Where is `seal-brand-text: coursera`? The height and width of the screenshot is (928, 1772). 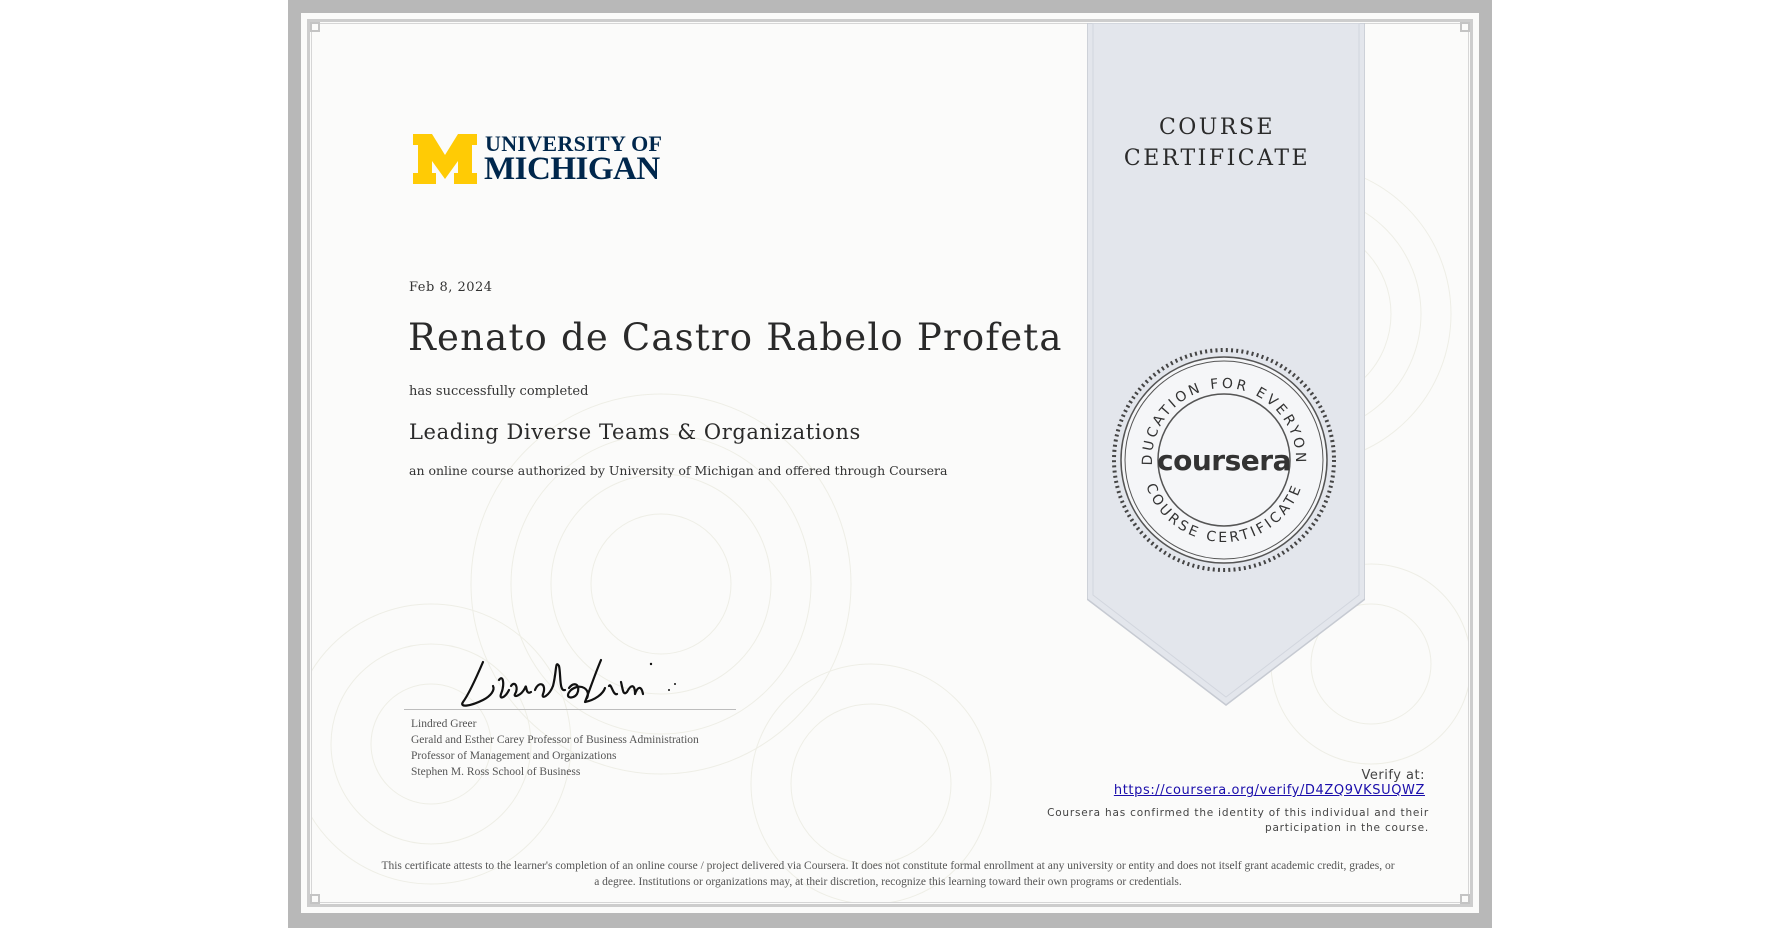 seal-brand-text: coursera is located at coordinates (1224, 460).